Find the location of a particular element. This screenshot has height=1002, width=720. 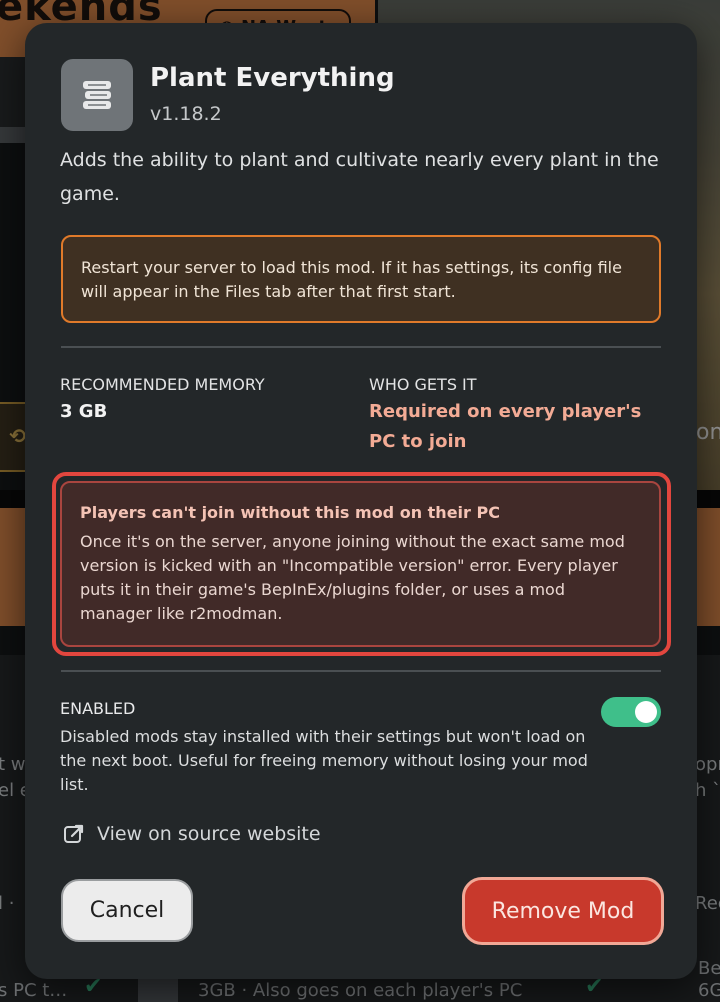

mod-title: Plant Everything is located at coordinates (272, 78).